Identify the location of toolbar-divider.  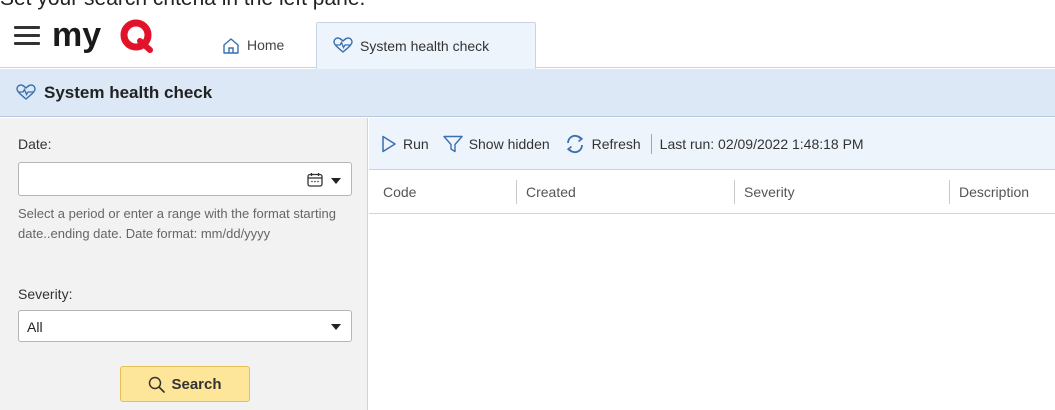
(651, 143).